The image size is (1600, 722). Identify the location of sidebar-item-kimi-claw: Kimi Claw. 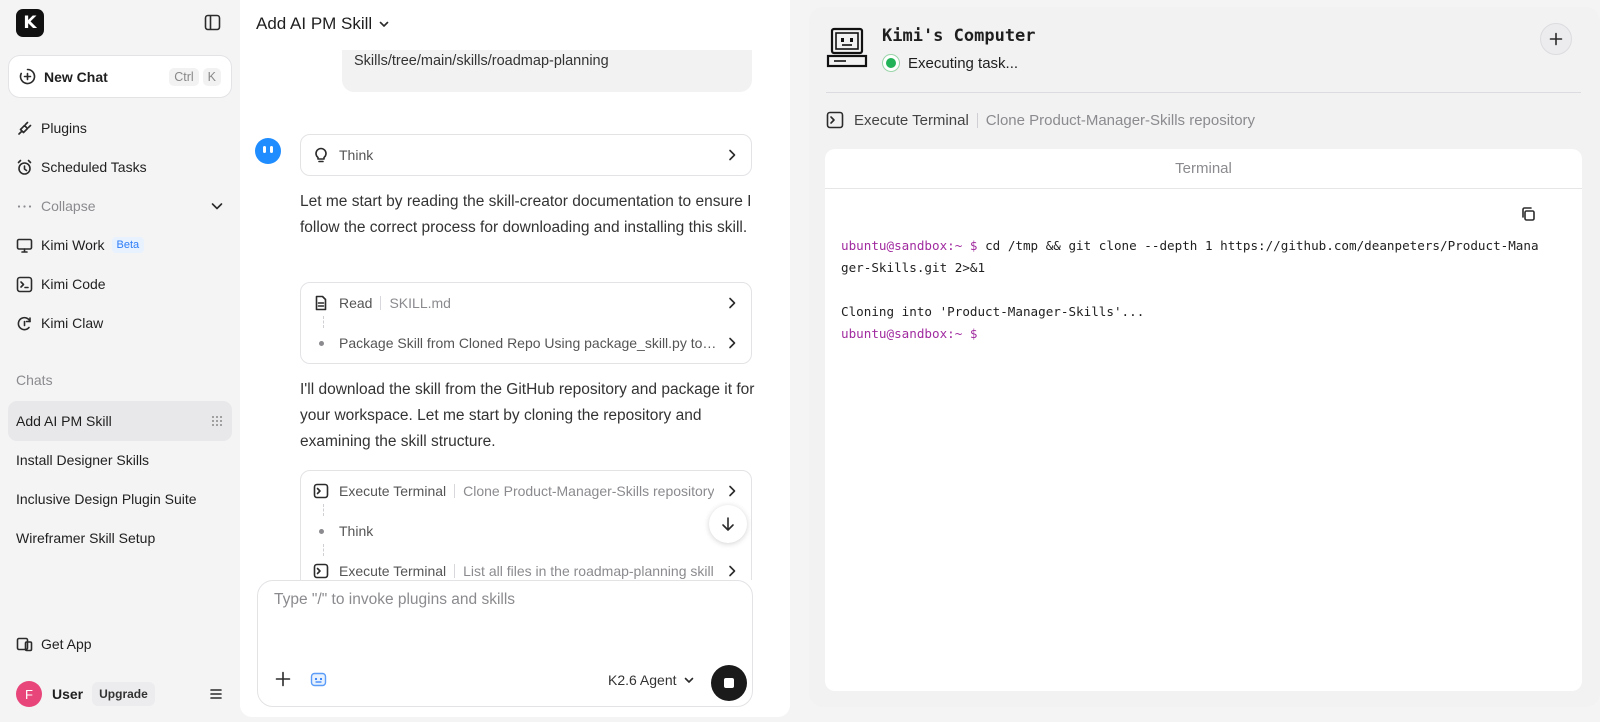
(120, 323).